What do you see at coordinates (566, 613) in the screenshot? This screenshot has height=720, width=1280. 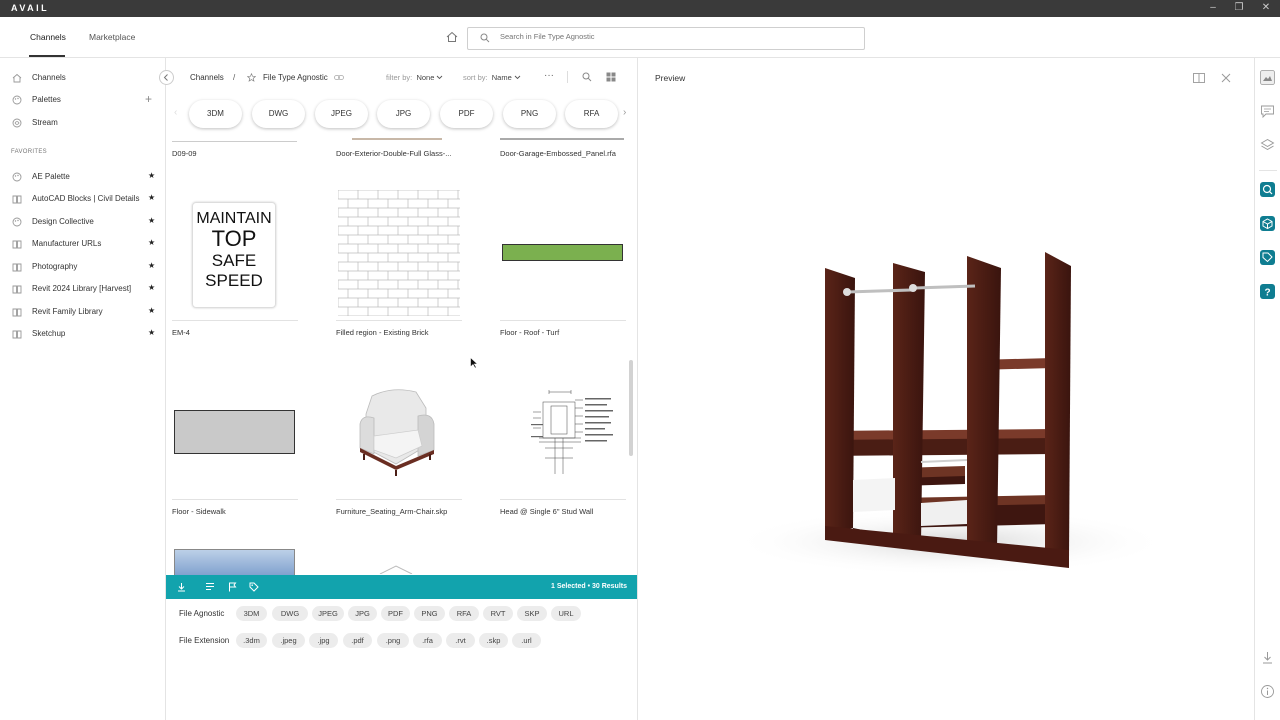 I see `tag-chip: URL` at bounding box center [566, 613].